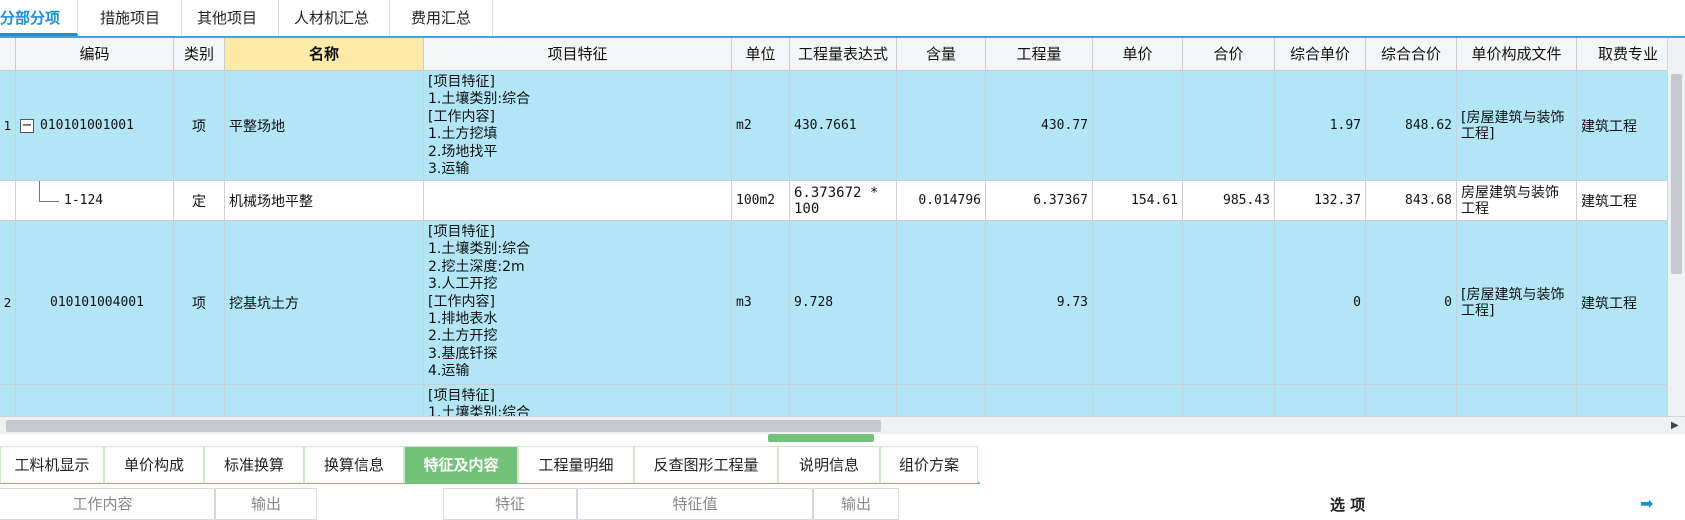 This screenshot has height=520, width=1685. What do you see at coordinates (443, 426) in the screenshot?
I see `horizontal-scroll-thumb` at bounding box center [443, 426].